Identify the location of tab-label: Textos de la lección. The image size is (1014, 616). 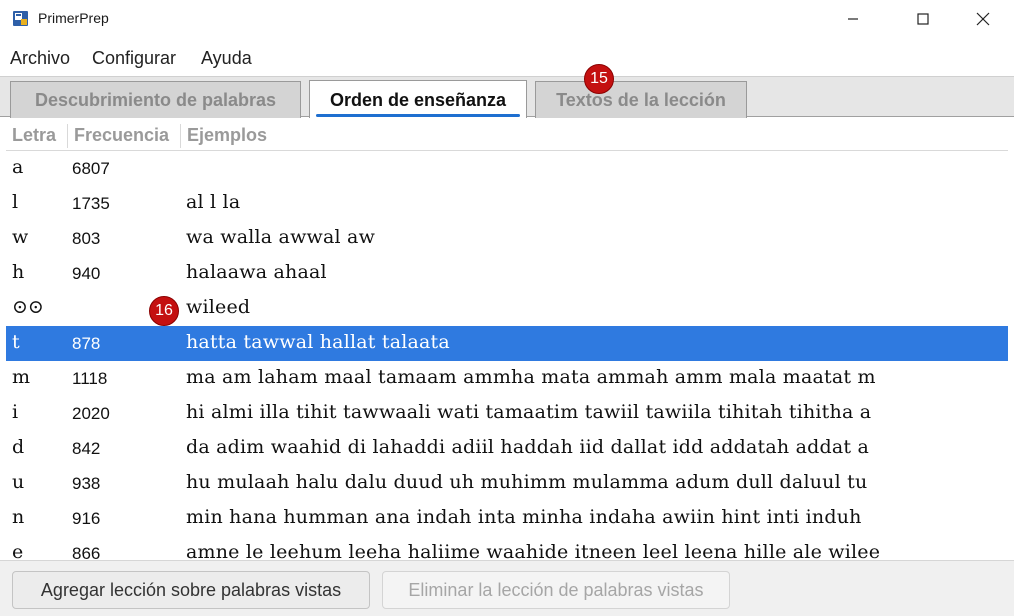
(641, 99).